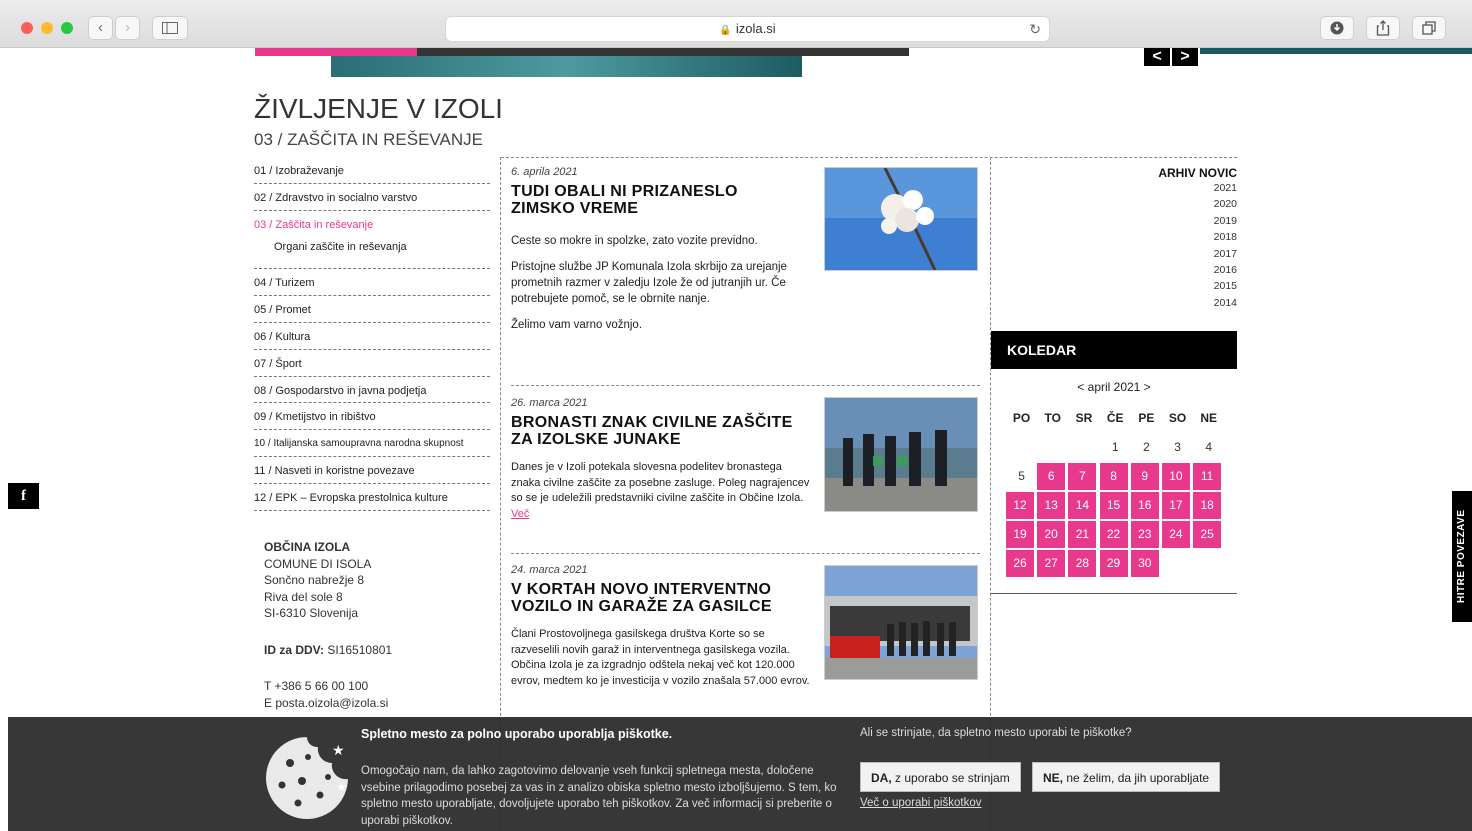  Describe the element at coordinates (127, 28) in the screenshot. I see `forward-button: ›` at that location.